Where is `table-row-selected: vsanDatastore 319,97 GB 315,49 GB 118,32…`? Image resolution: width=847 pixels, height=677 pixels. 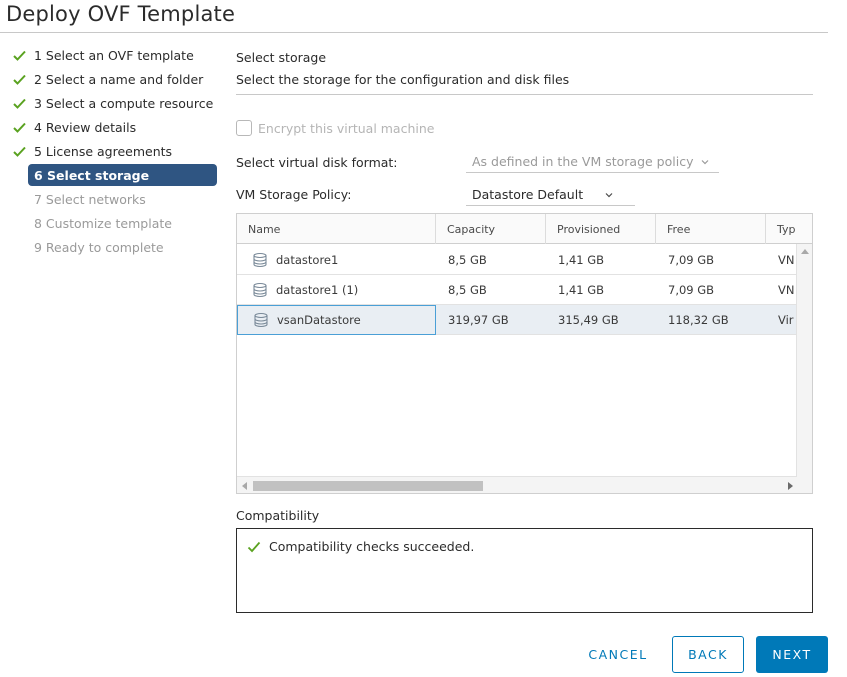
table-row-selected: vsanDatastore 319,97 GB 315,49 GB 118,32… is located at coordinates (517, 320).